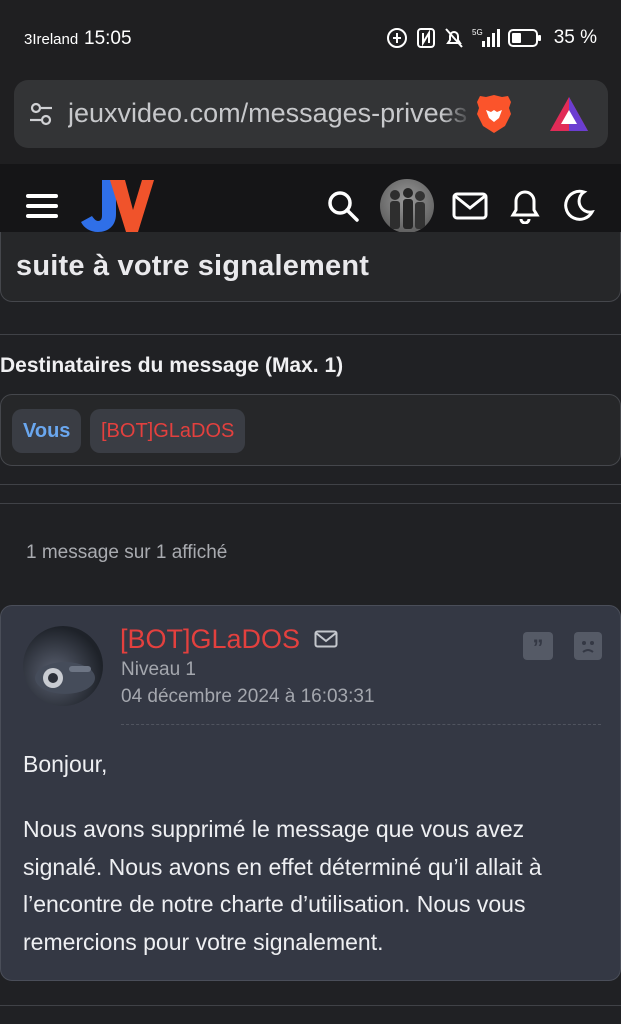 This screenshot has height=1024, width=621. I want to click on brave-rewards-icon, so click(569, 114).